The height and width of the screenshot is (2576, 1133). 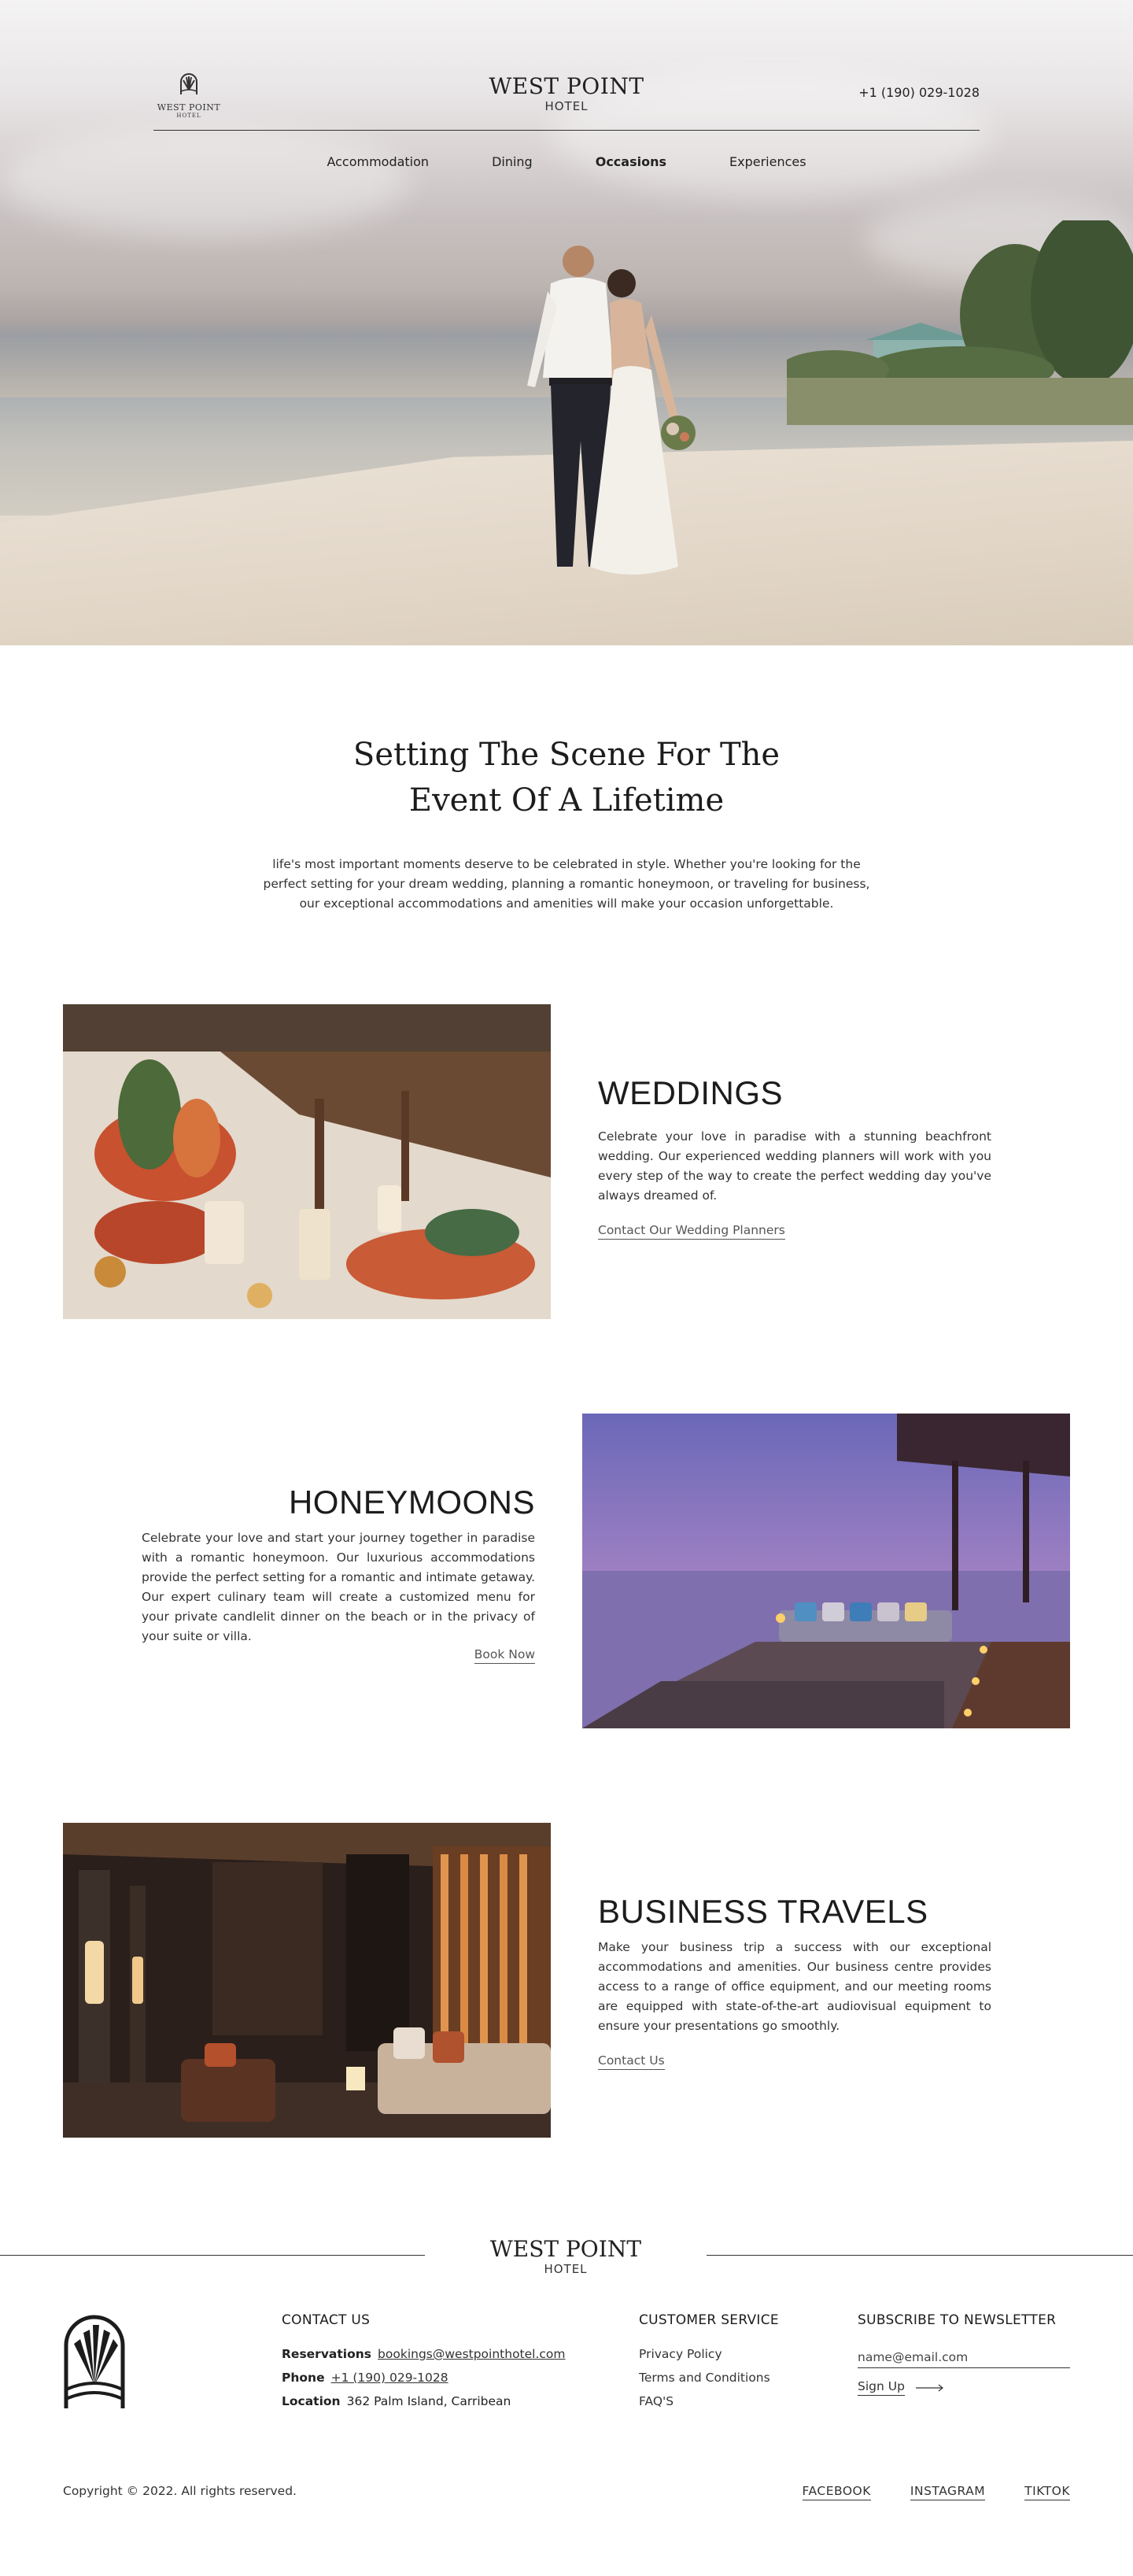 What do you see at coordinates (327, 2354) in the screenshot?
I see `reservations-label: Reservations` at bounding box center [327, 2354].